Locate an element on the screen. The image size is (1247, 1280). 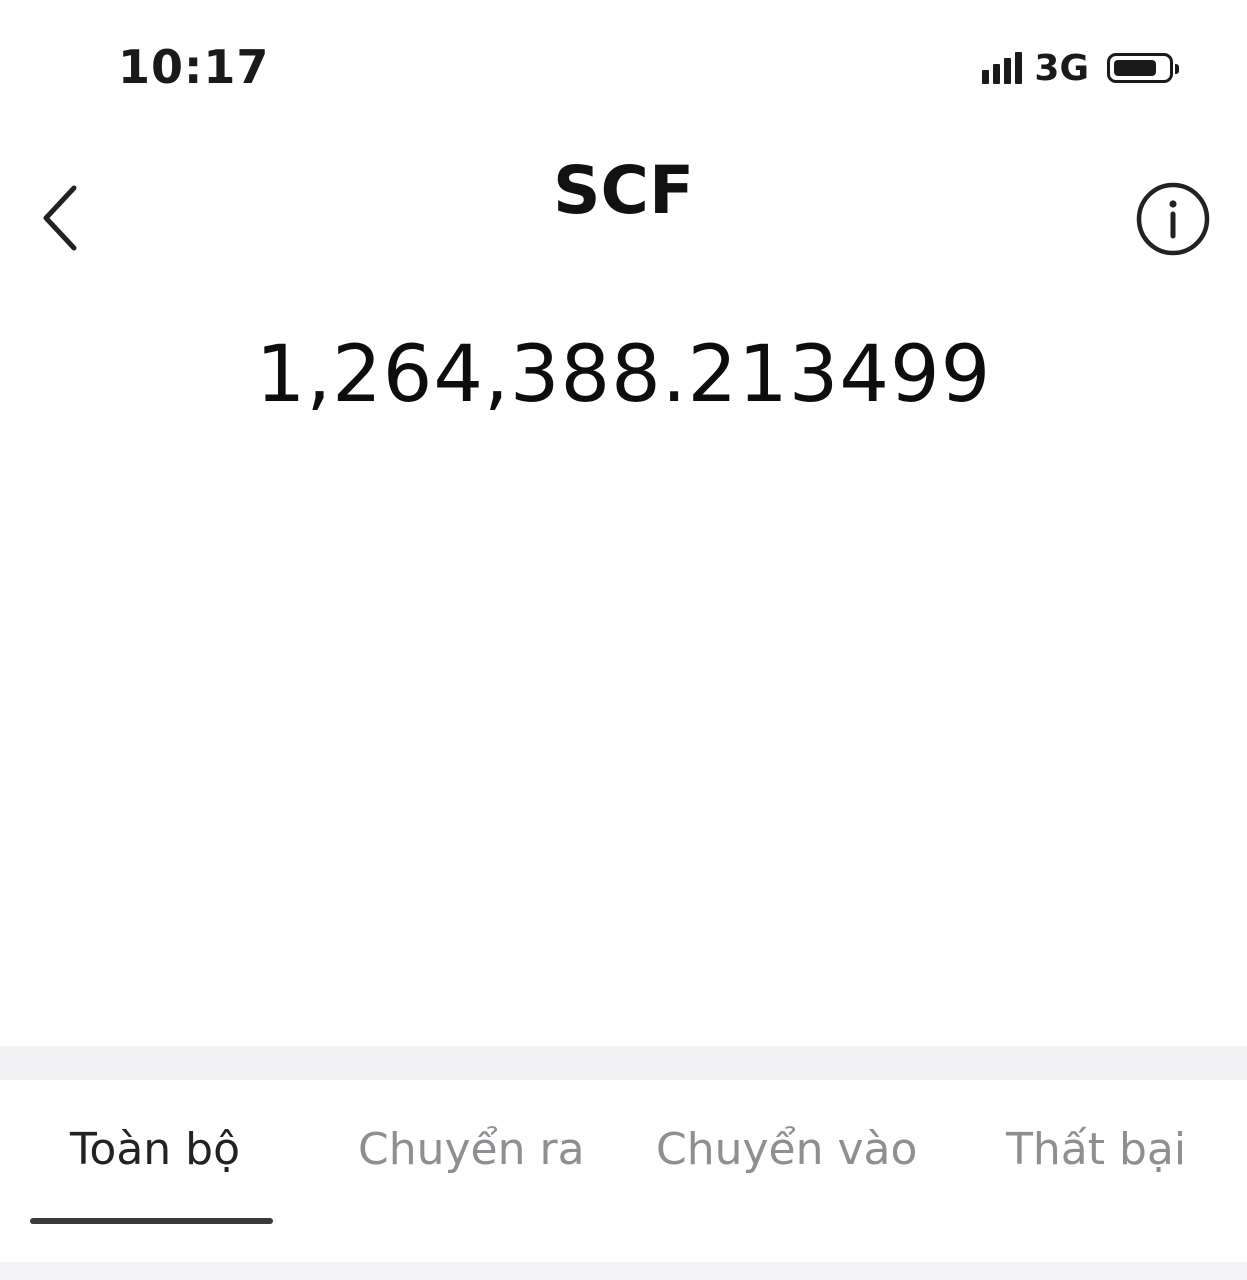
section-divider is located at coordinates (623, 1063).